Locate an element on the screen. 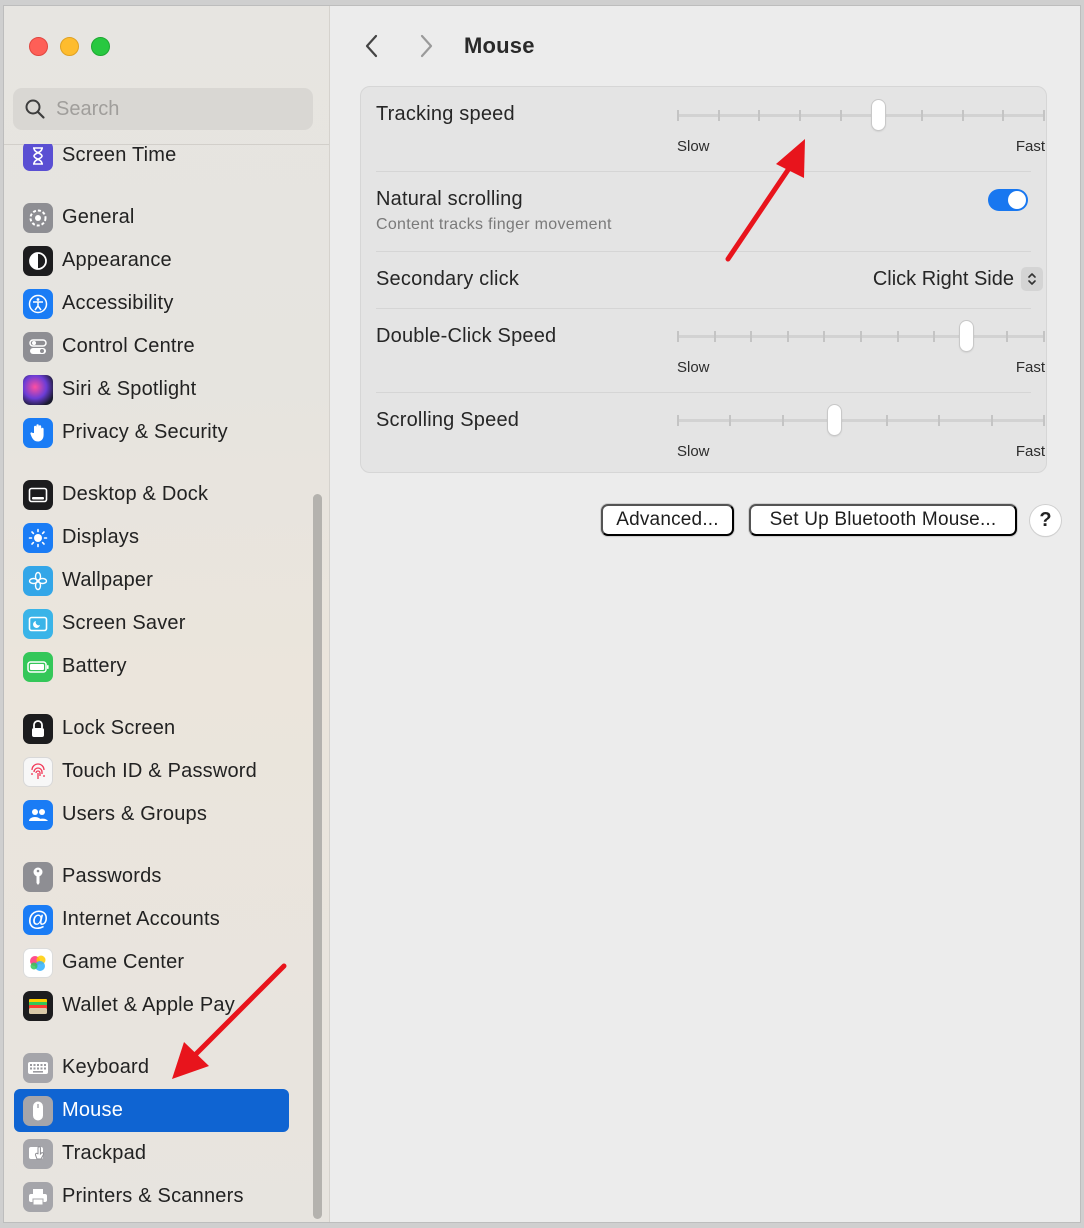 The image size is (1084, 1228). tracking-speed-label: Tracking speed is located at coordinates (445, 114).